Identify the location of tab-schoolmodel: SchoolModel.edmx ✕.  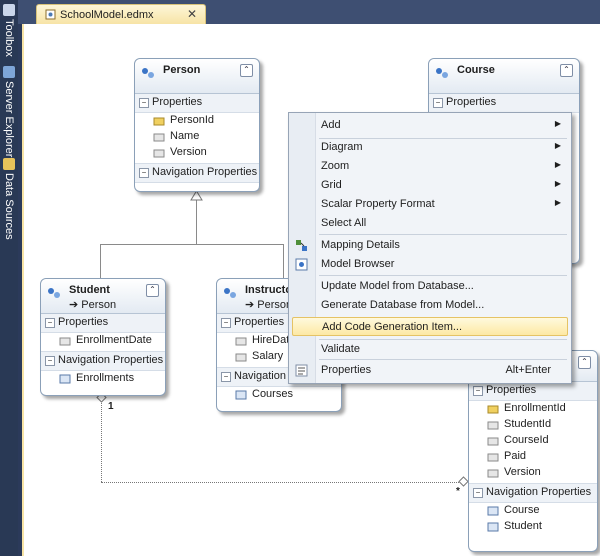
(121, 14).